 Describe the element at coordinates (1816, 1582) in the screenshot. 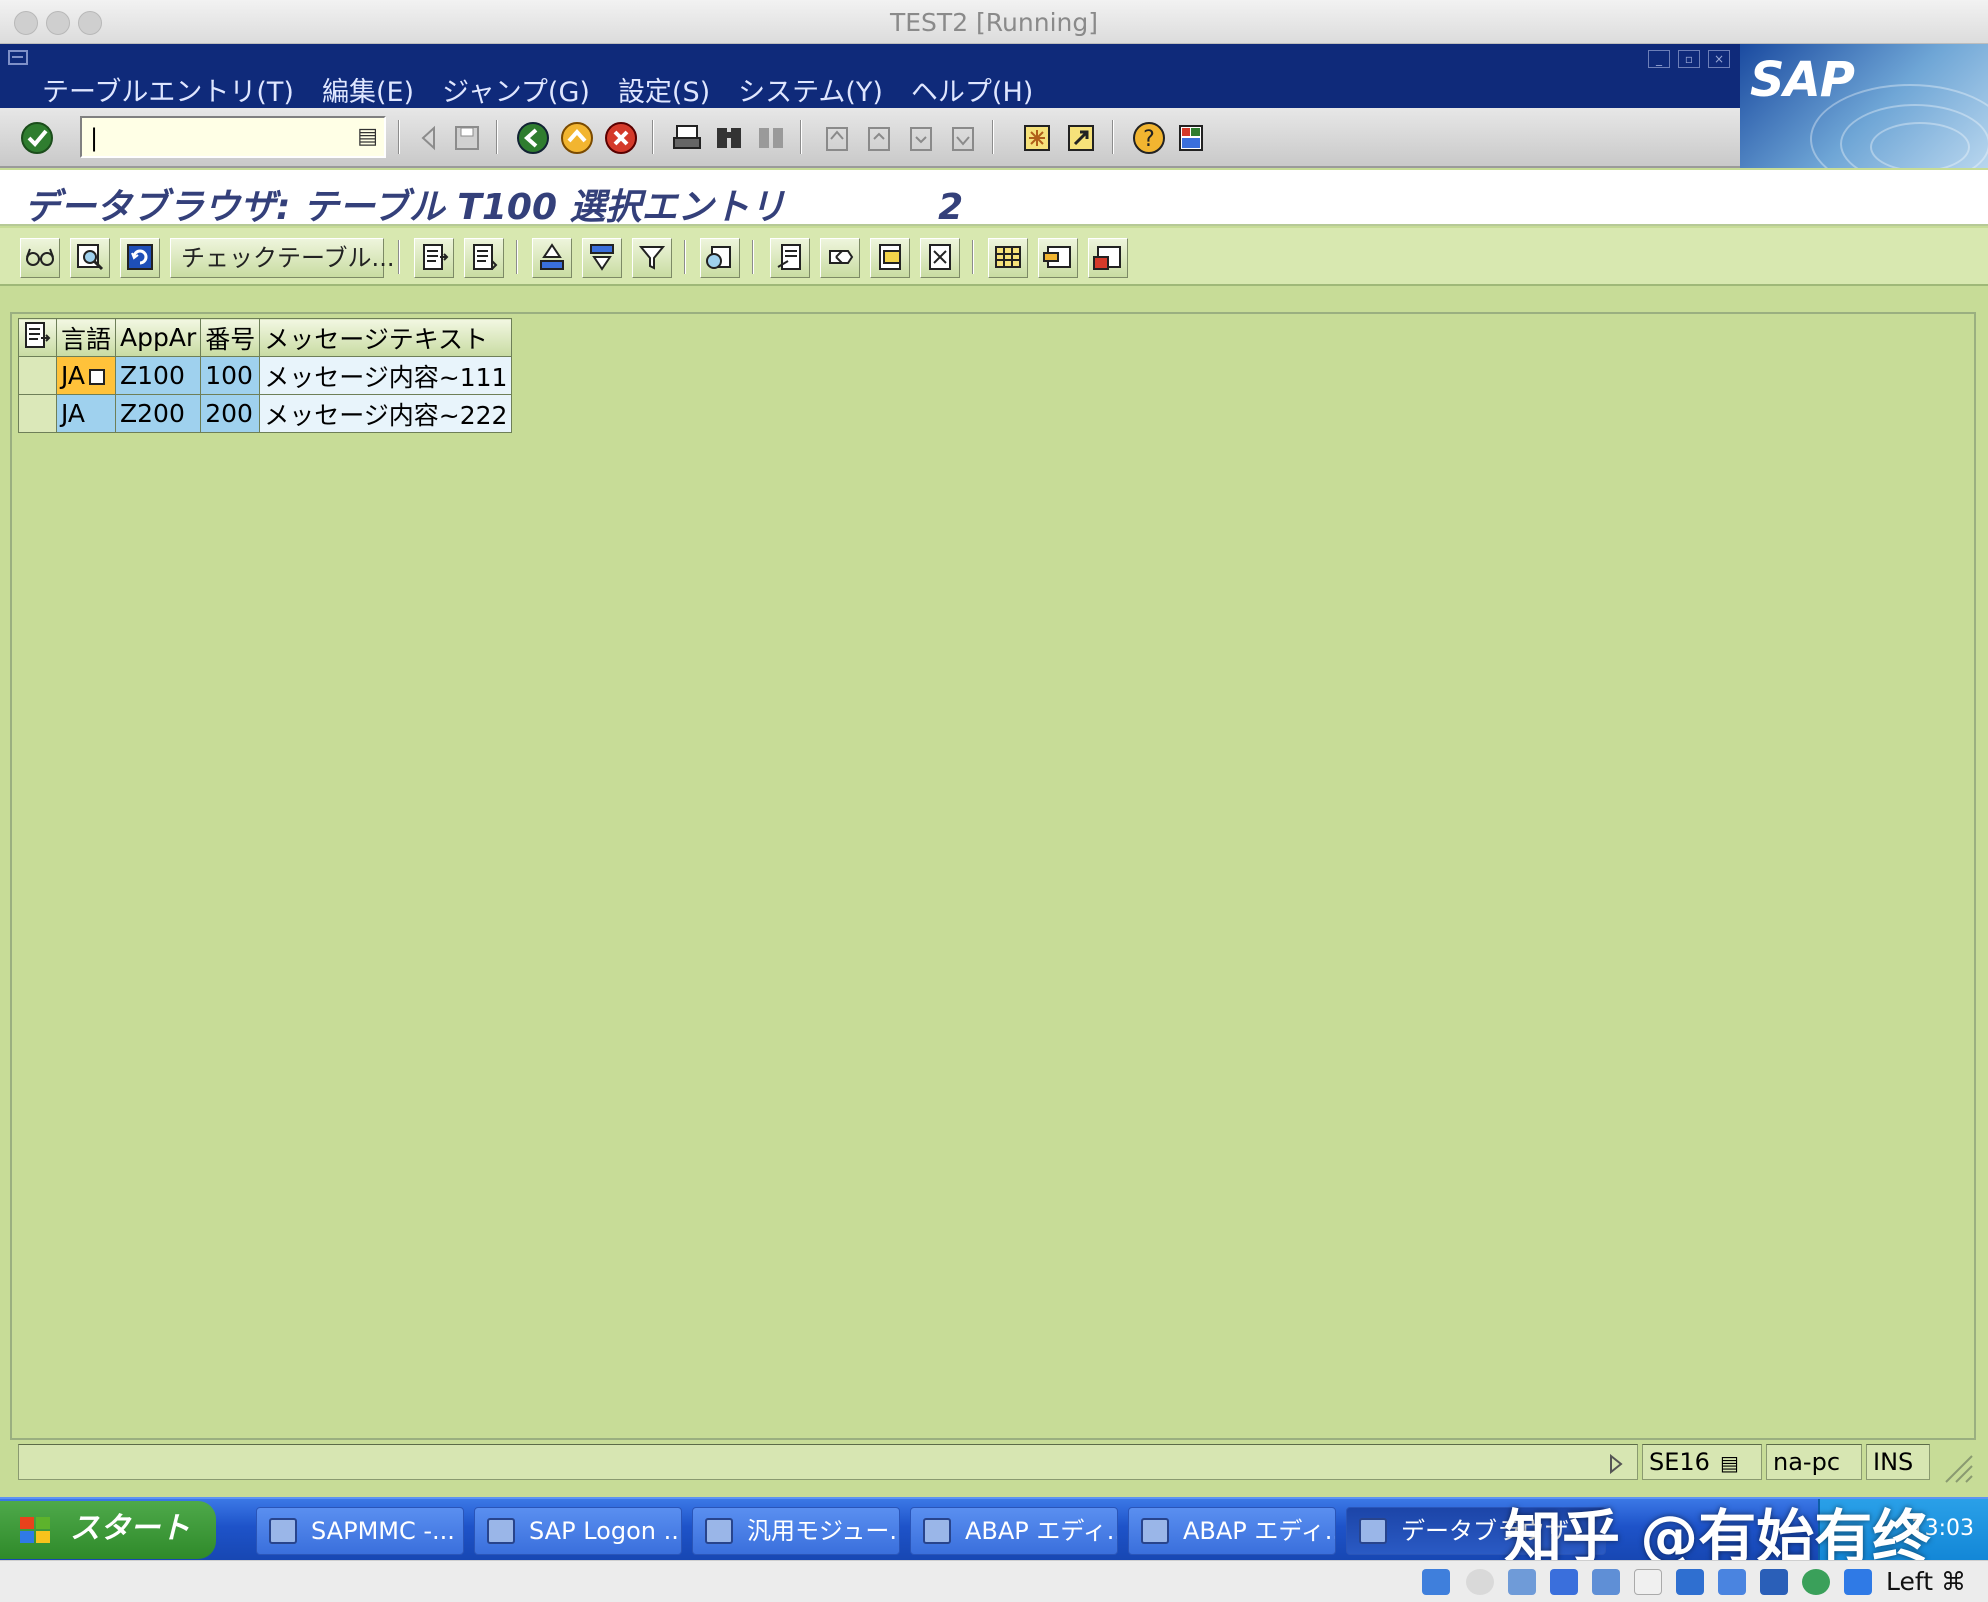

I see `mouse-integration-icon` at that location.